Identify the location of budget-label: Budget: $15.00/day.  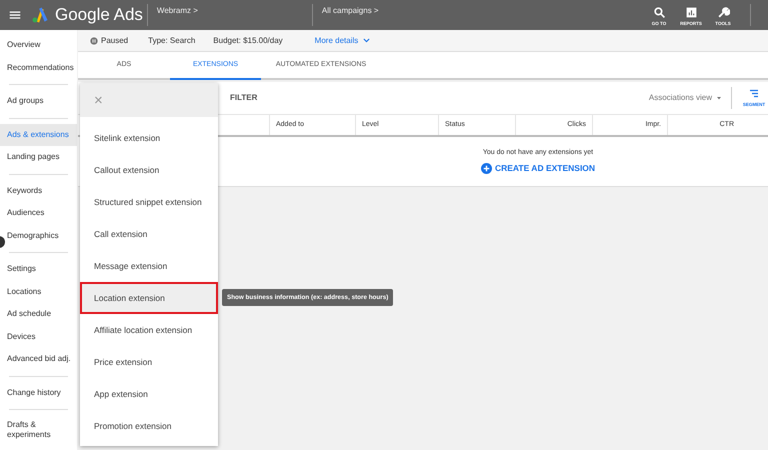
(248, 40).